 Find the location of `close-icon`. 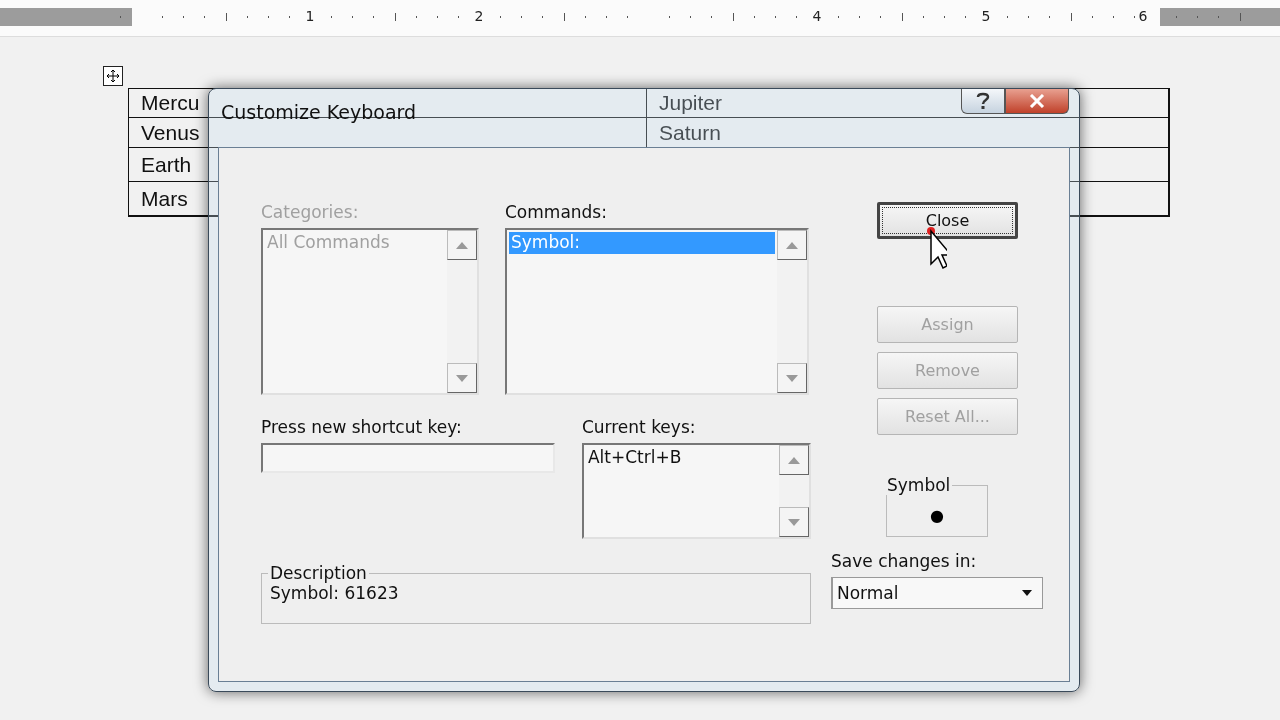

close-icon is located at coordinates (1037, 101).